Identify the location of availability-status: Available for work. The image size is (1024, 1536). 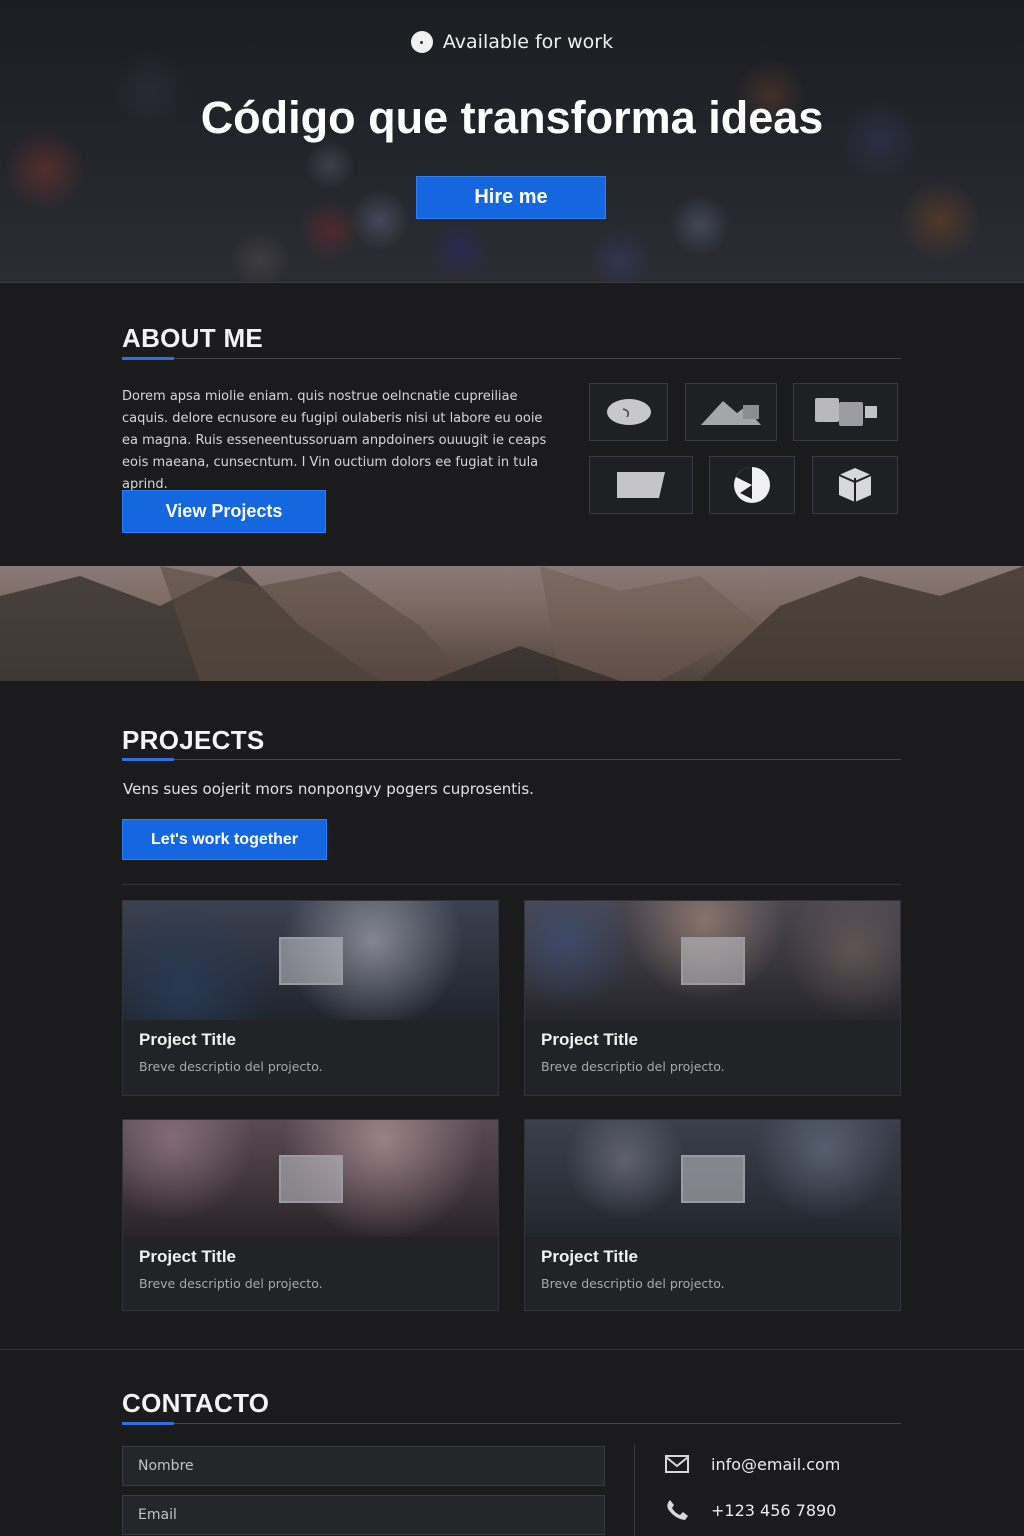
(512, 42).